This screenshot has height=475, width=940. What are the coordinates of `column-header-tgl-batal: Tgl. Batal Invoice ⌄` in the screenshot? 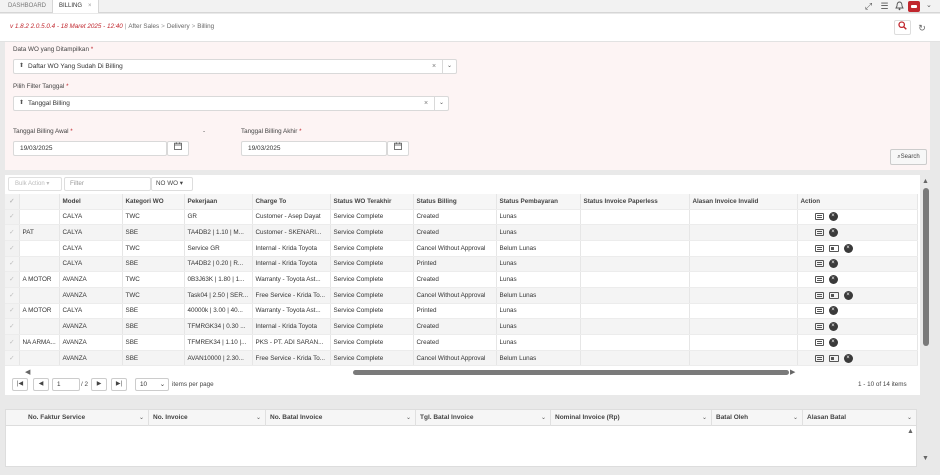 It's located at (483, 418).